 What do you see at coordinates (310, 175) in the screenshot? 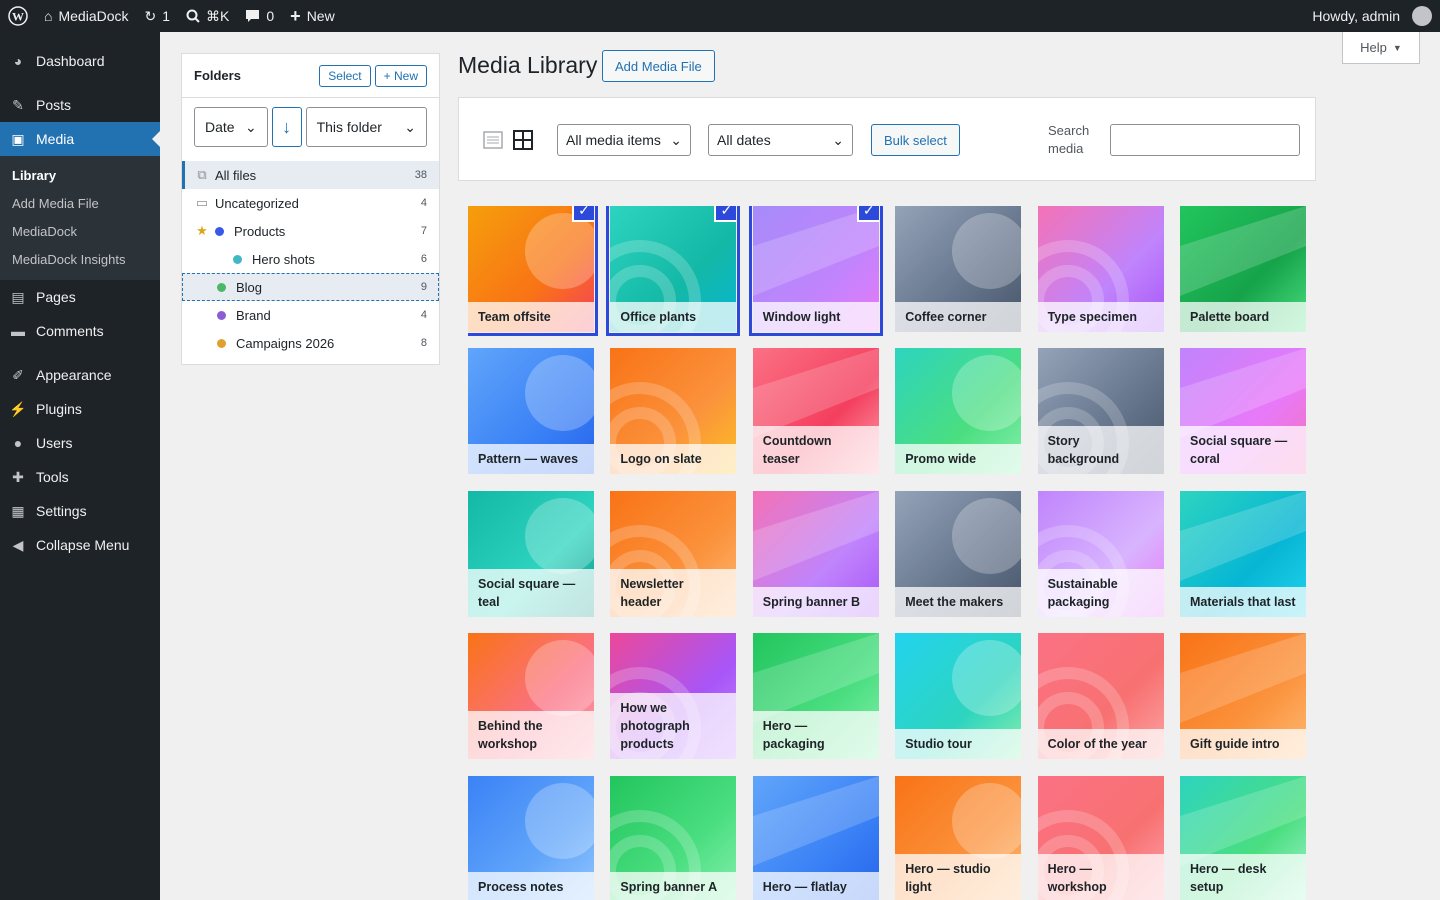
I see `folder-all-files: ⧉ All files 38` at bounding box center [310, 175].